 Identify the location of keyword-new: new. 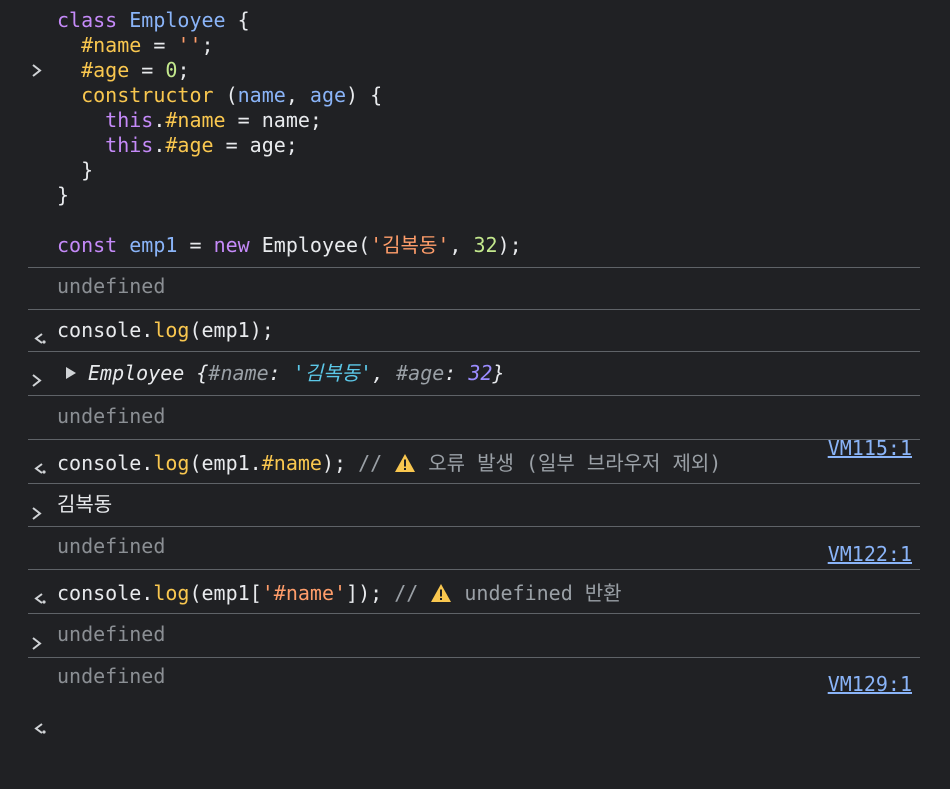
(231, 245).